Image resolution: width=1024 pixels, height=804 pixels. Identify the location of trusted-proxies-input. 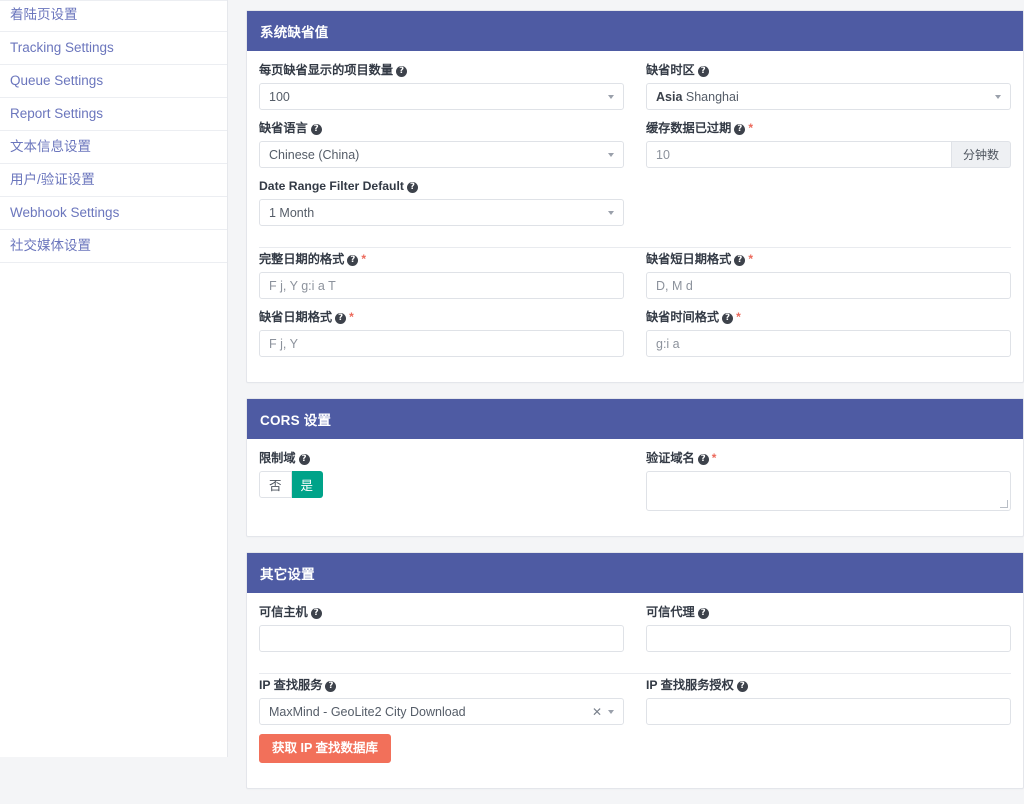
(828, 638).